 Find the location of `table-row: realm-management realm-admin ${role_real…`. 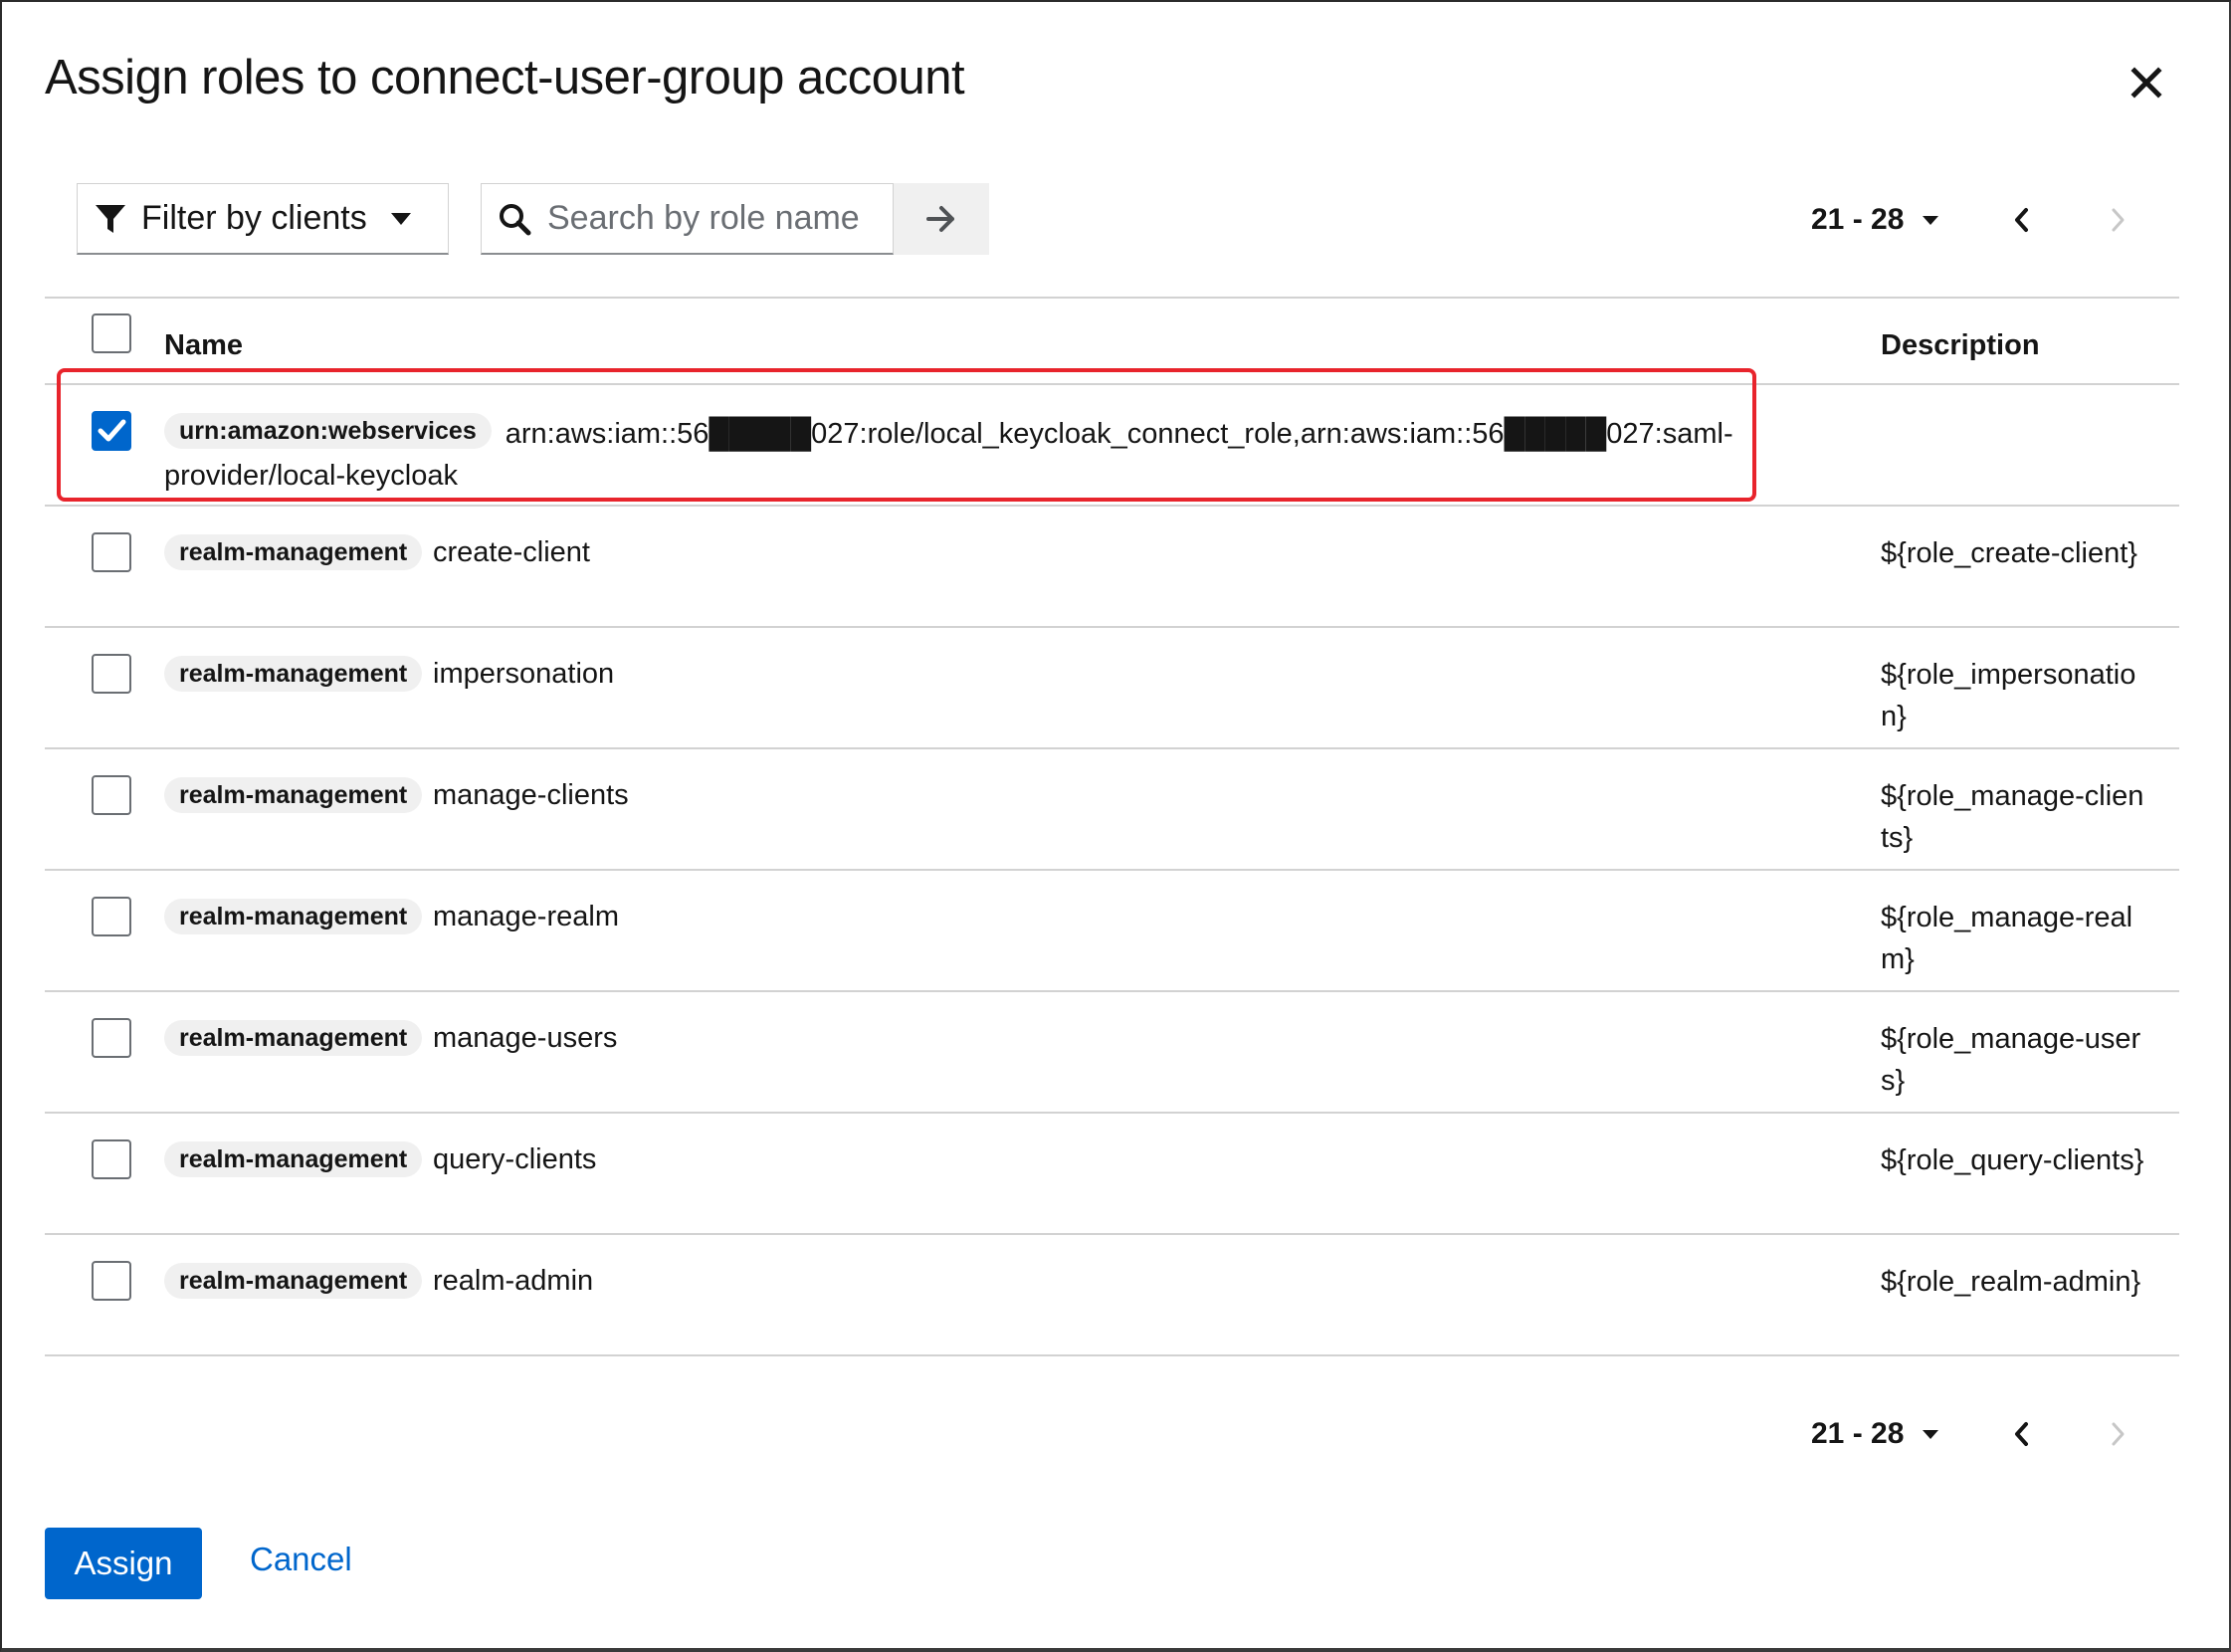

table-row: realm-management realm-admin ${role_real… is located at coordinates (1112, 1295).